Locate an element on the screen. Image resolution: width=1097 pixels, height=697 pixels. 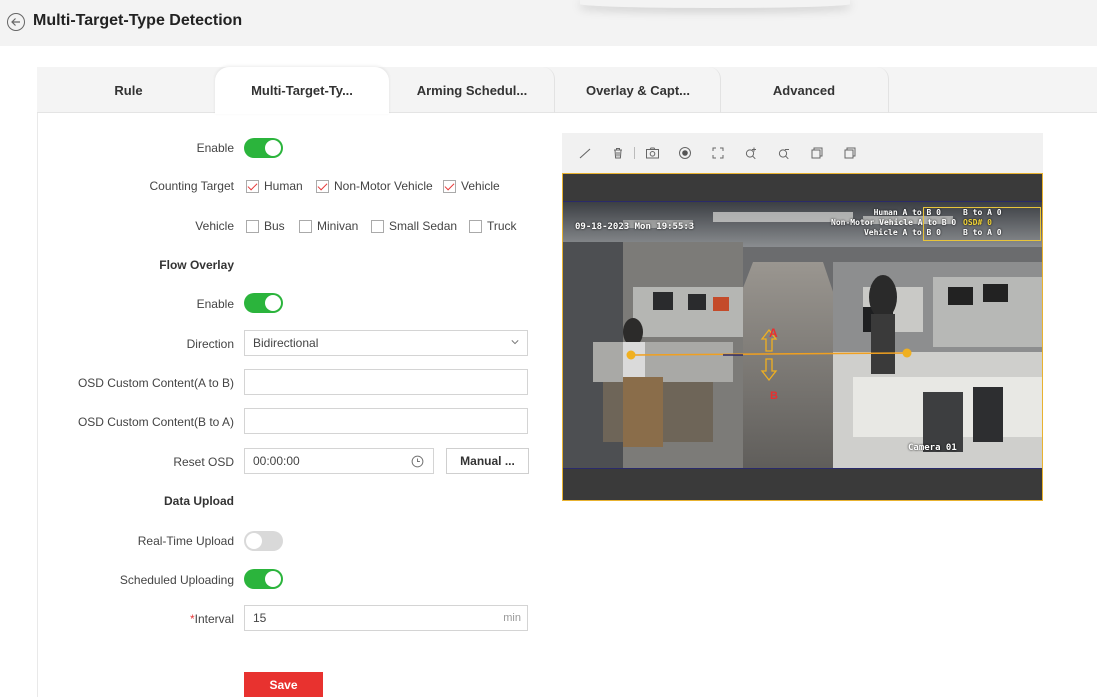
zoom-out-icon is located at coordinates (784, 153).